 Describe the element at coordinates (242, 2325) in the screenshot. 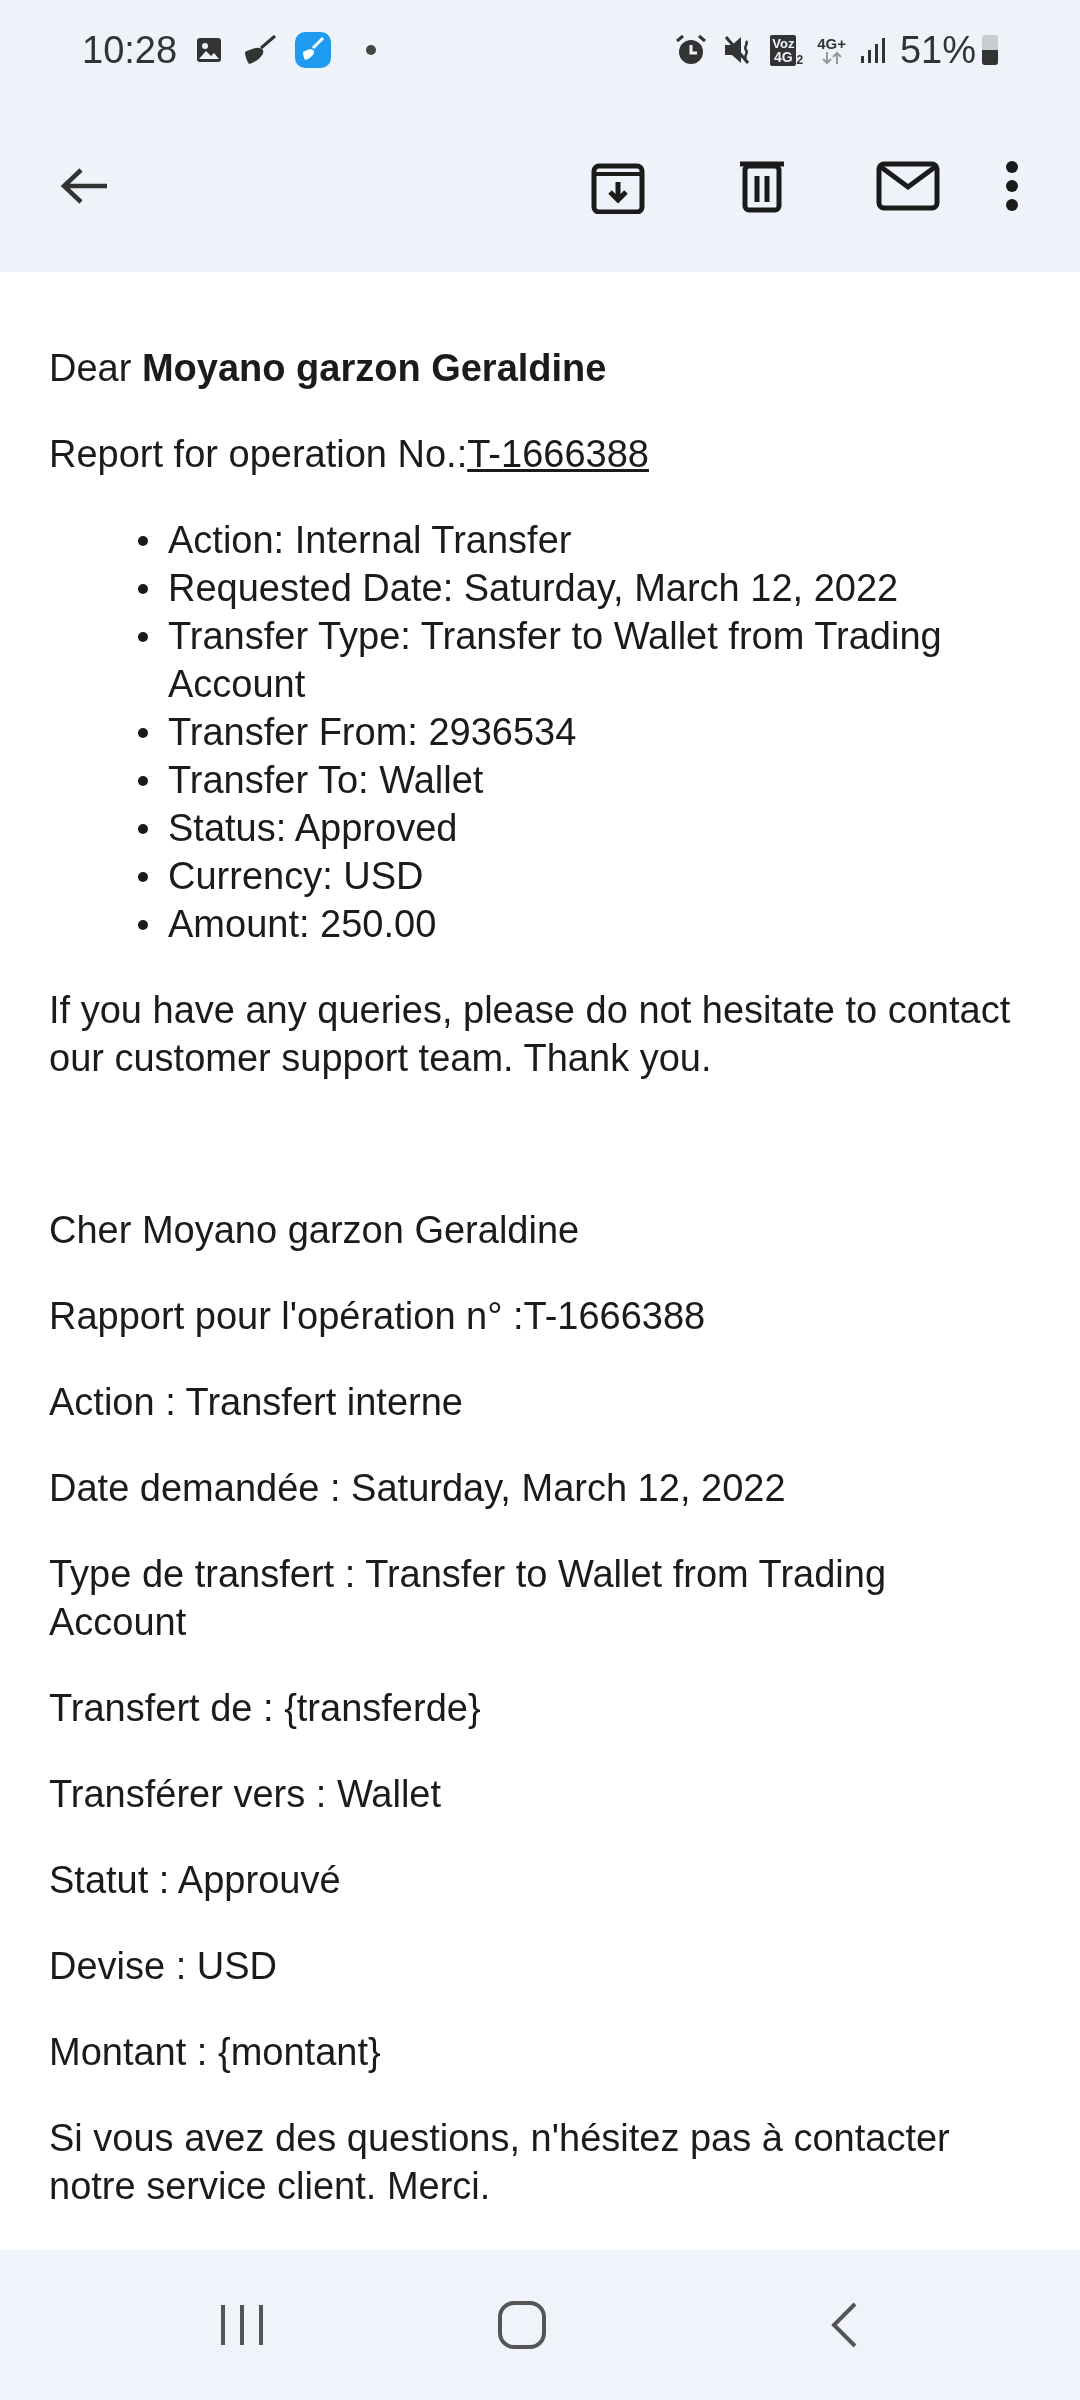

I see `recent-apps-button` at that location.